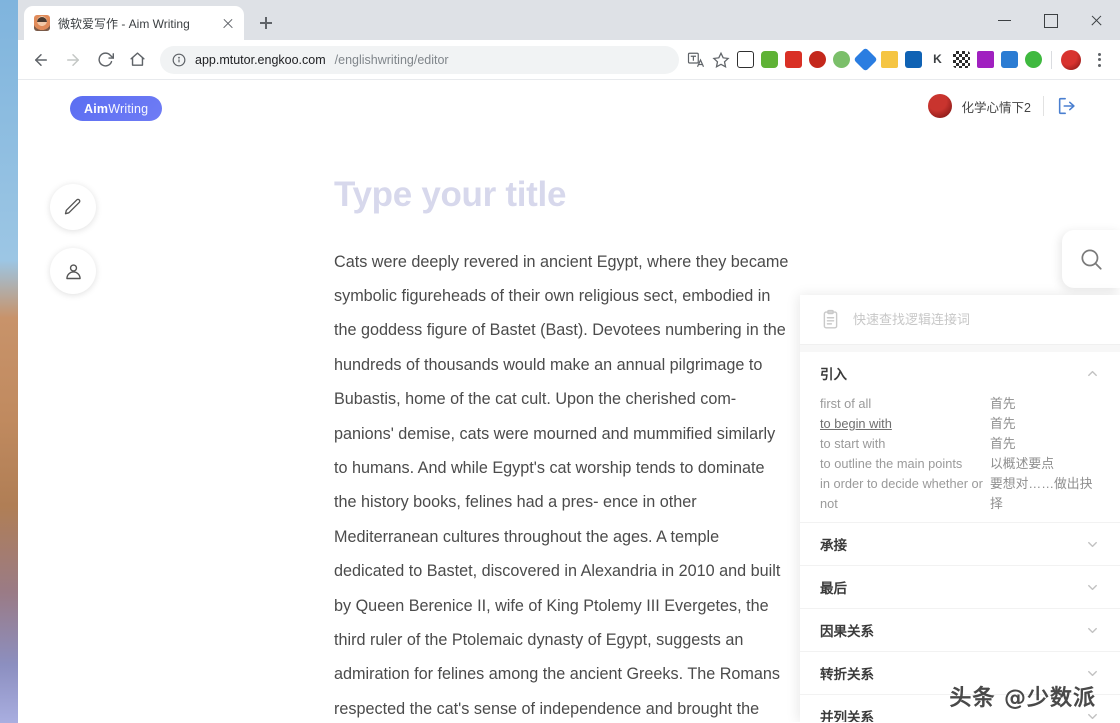 This screenshot has height=723, width=1120. I want to click on app-header: Aim Writing 化学心情下2, so click(569, 108).